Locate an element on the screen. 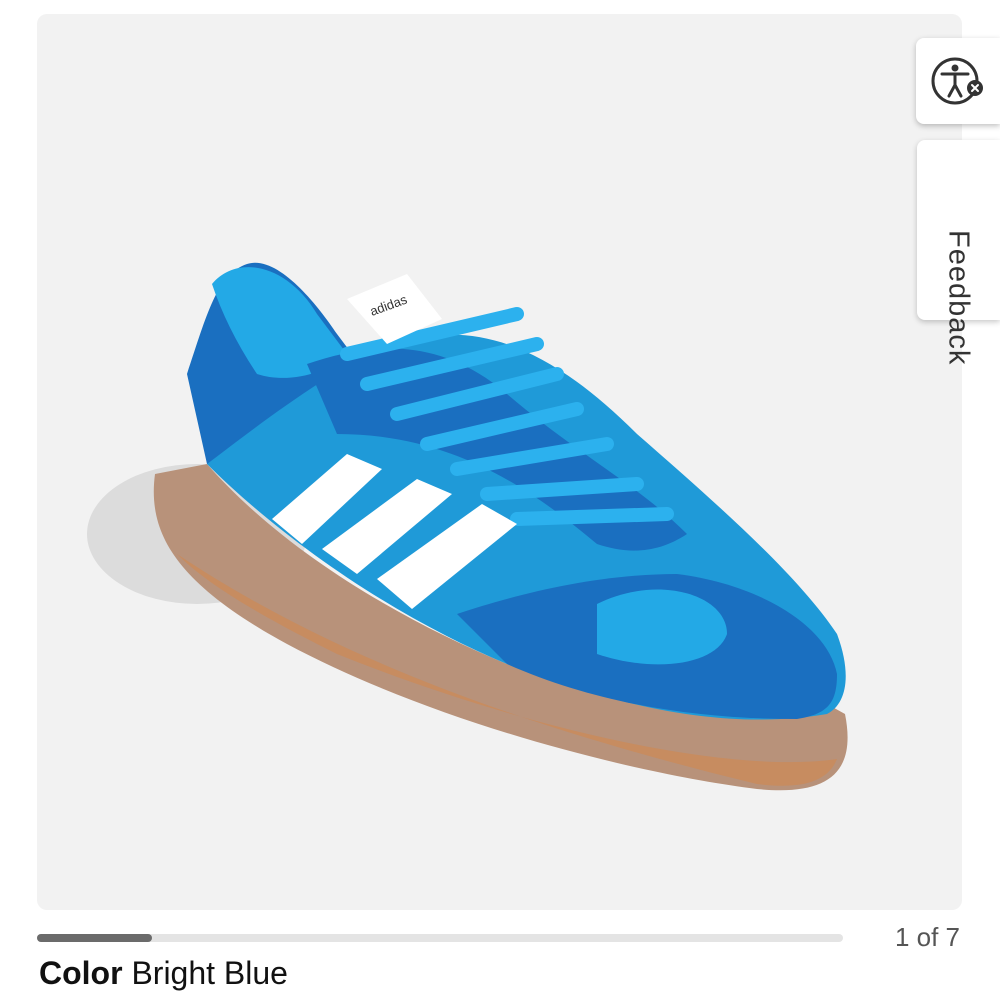  accessibility-button is located at coordinates (958, 81).